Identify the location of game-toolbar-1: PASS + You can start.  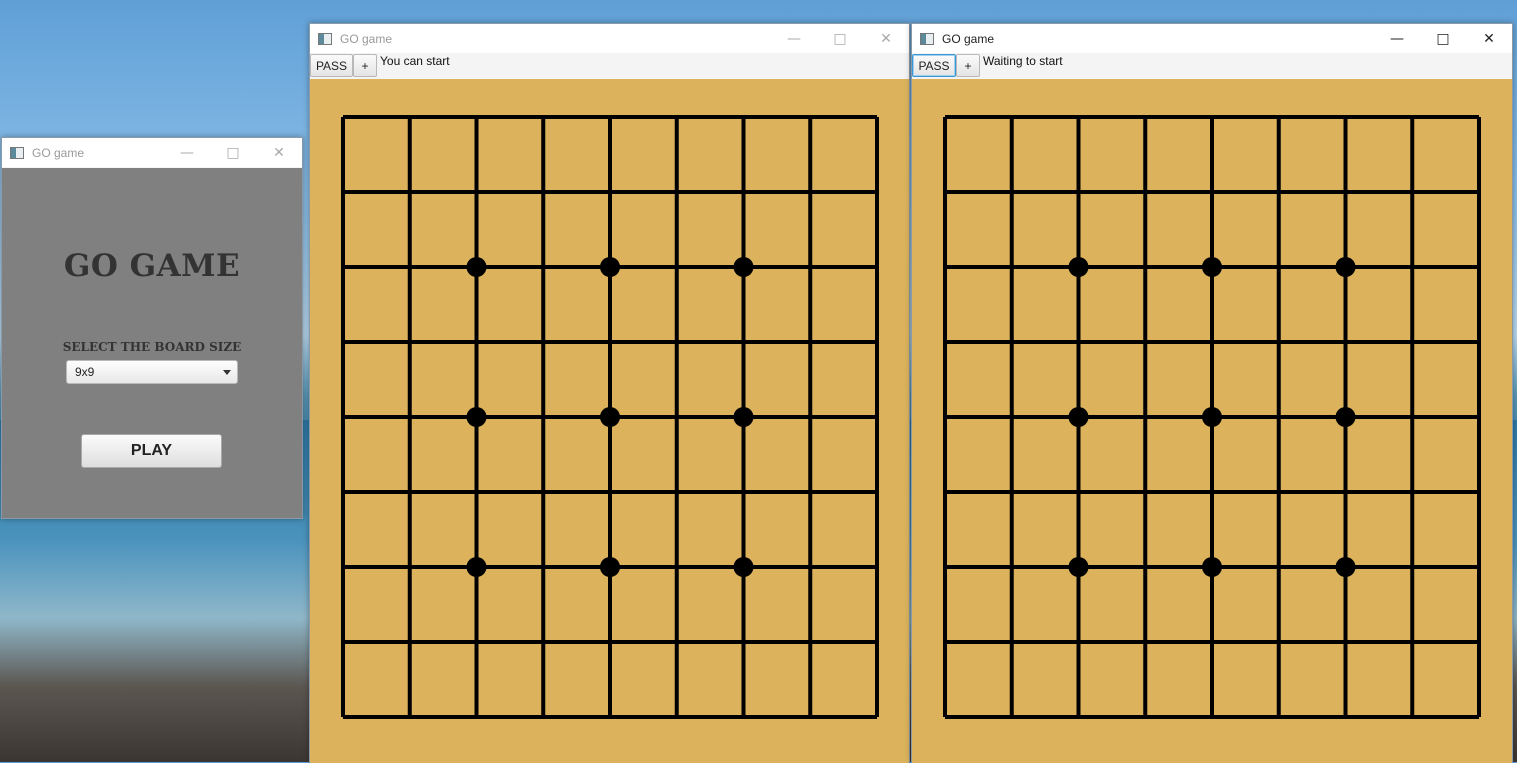
(609, 65).